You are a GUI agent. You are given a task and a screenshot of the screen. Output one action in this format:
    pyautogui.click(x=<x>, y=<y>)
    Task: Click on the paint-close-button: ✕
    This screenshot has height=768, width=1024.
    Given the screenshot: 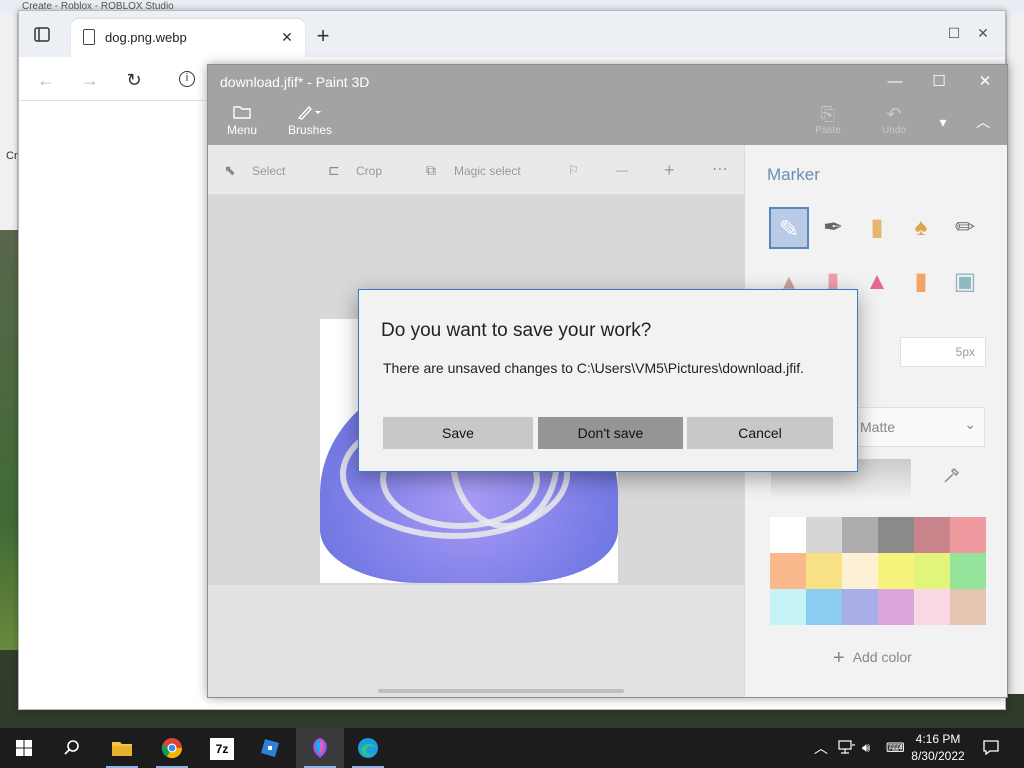 What is the action you would take?
    pyautogui.click(x=985, y=82)
    